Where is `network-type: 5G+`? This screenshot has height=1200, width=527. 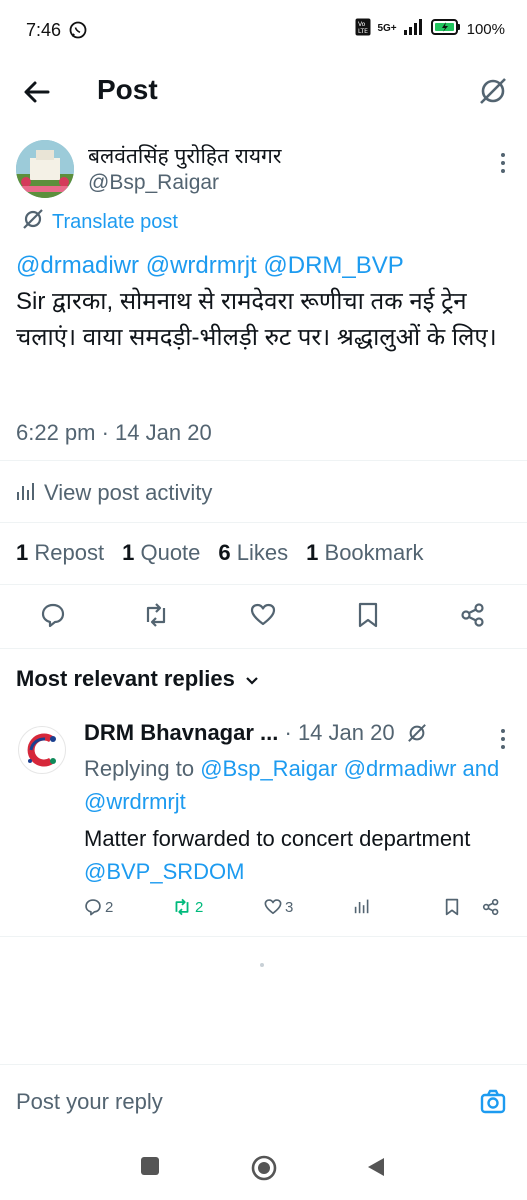 network-type: 5G+ is located at coordinates (387, 28).